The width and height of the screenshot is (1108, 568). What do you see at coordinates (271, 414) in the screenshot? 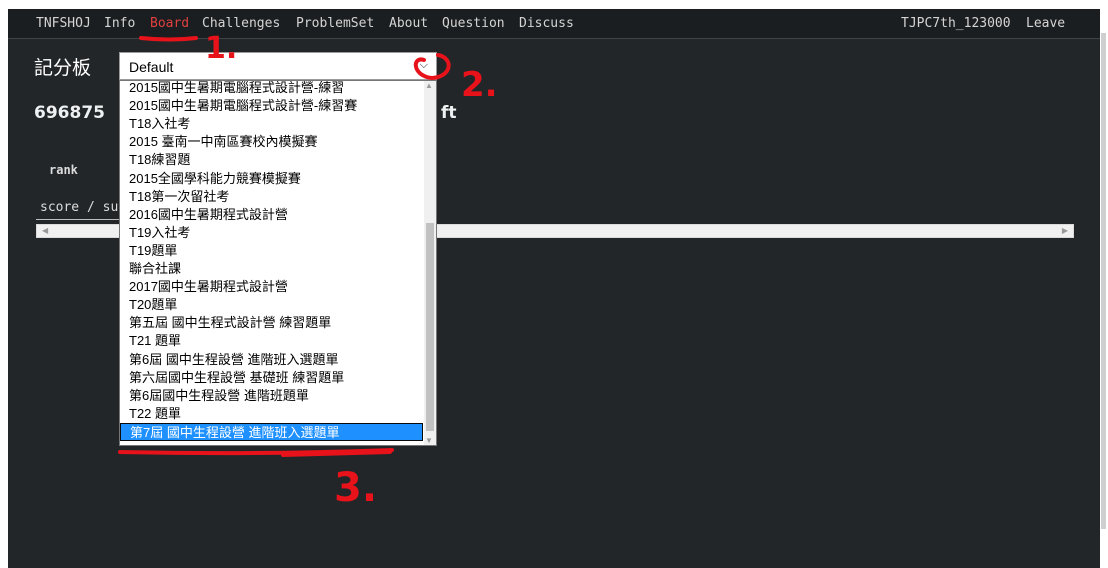
I see `dropdown-option: T22 題單` at bounding box center [271, 414].